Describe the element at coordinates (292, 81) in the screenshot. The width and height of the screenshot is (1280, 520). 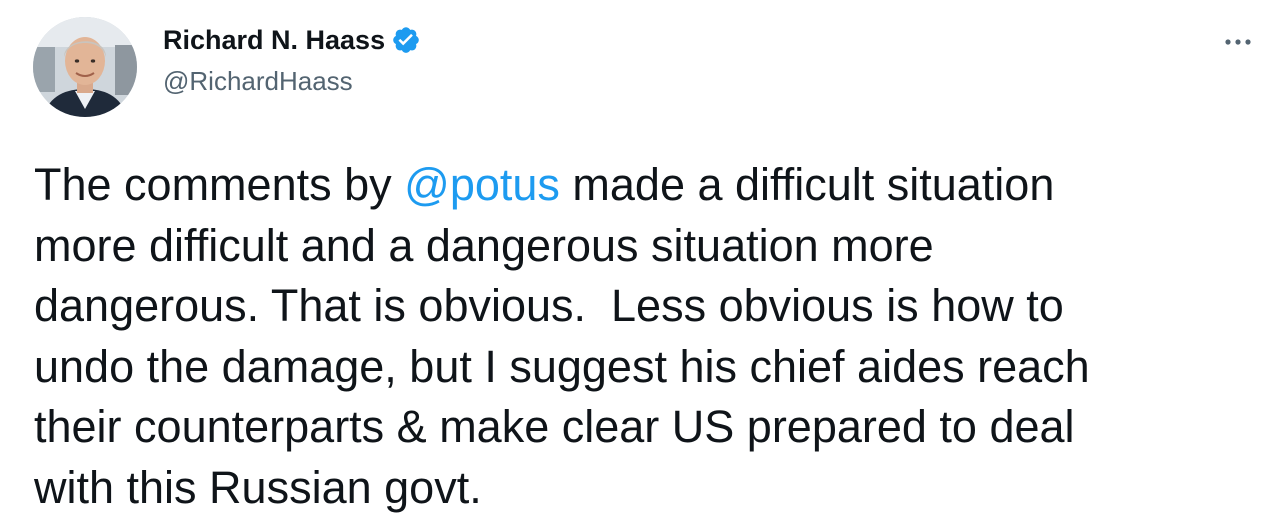
I see `user-handle: @RichardHaass` at that location.